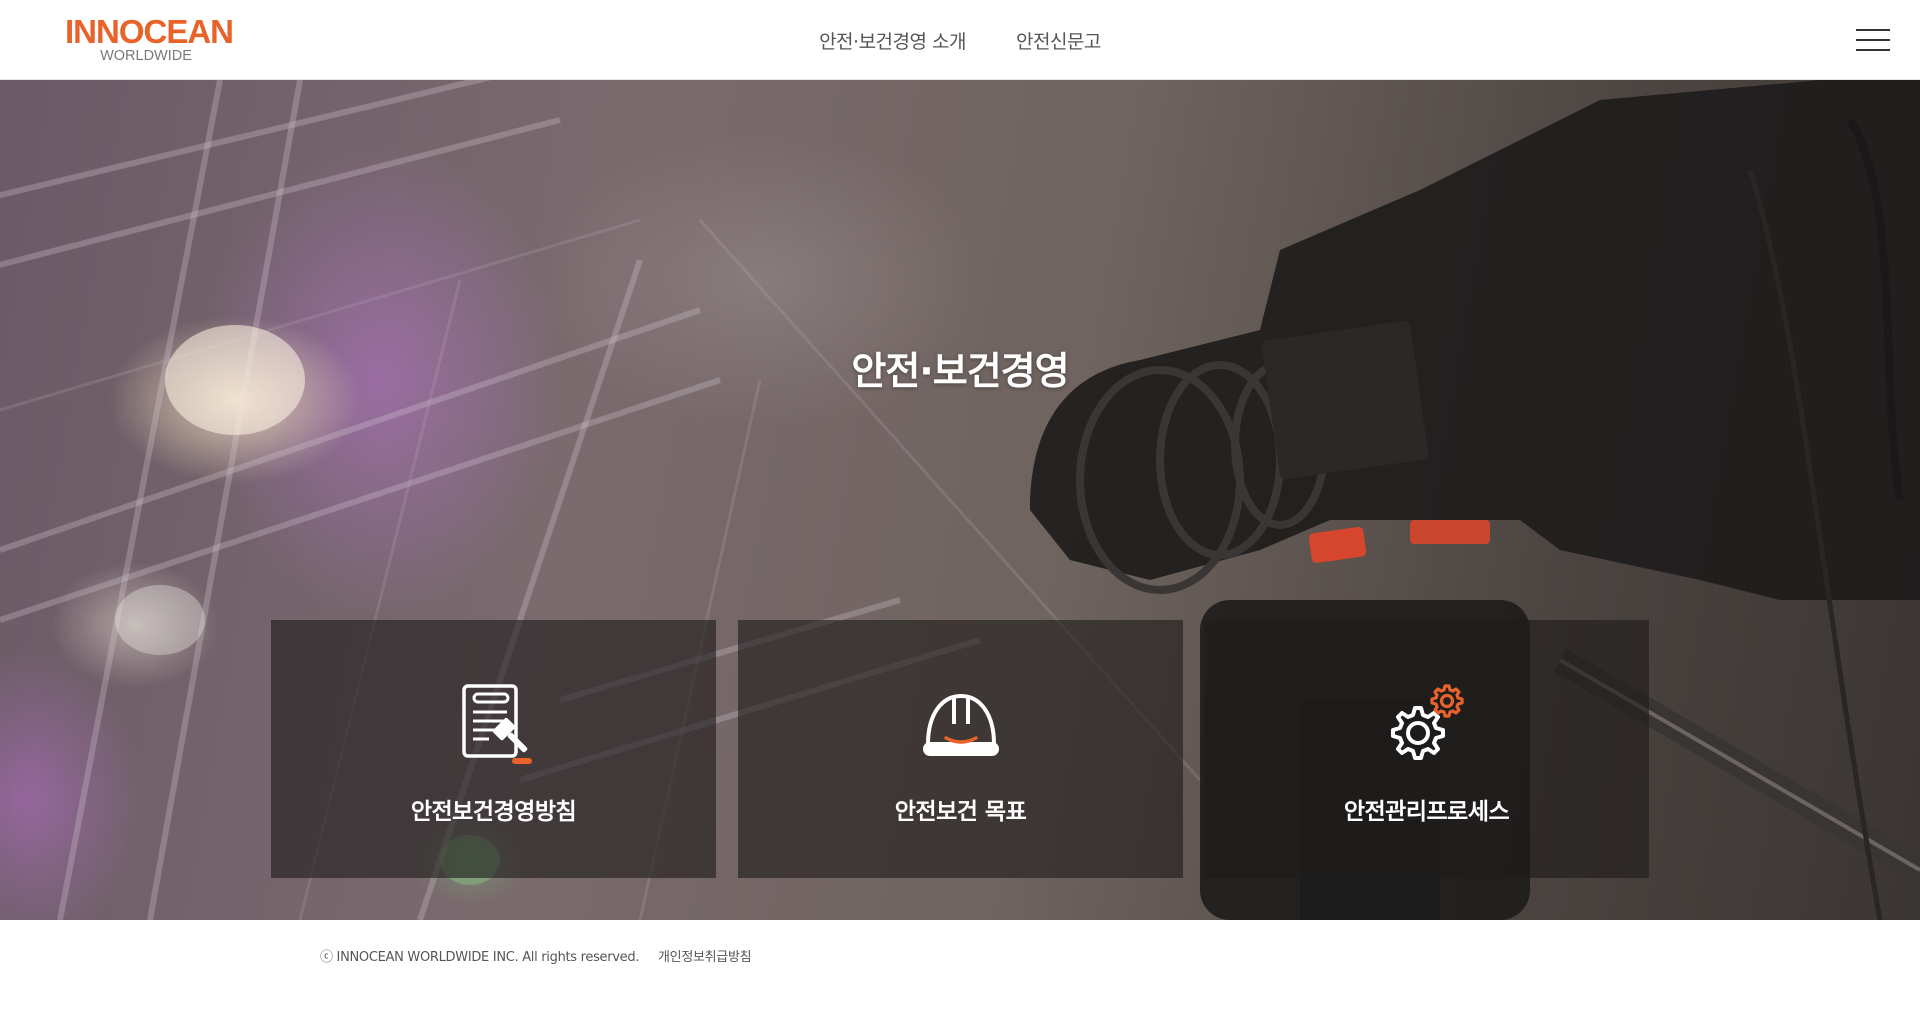 This screenshot has width=1920, height=1032. I want to click on card-safety-policy: 안전보건경영방침, so click(493, 749).